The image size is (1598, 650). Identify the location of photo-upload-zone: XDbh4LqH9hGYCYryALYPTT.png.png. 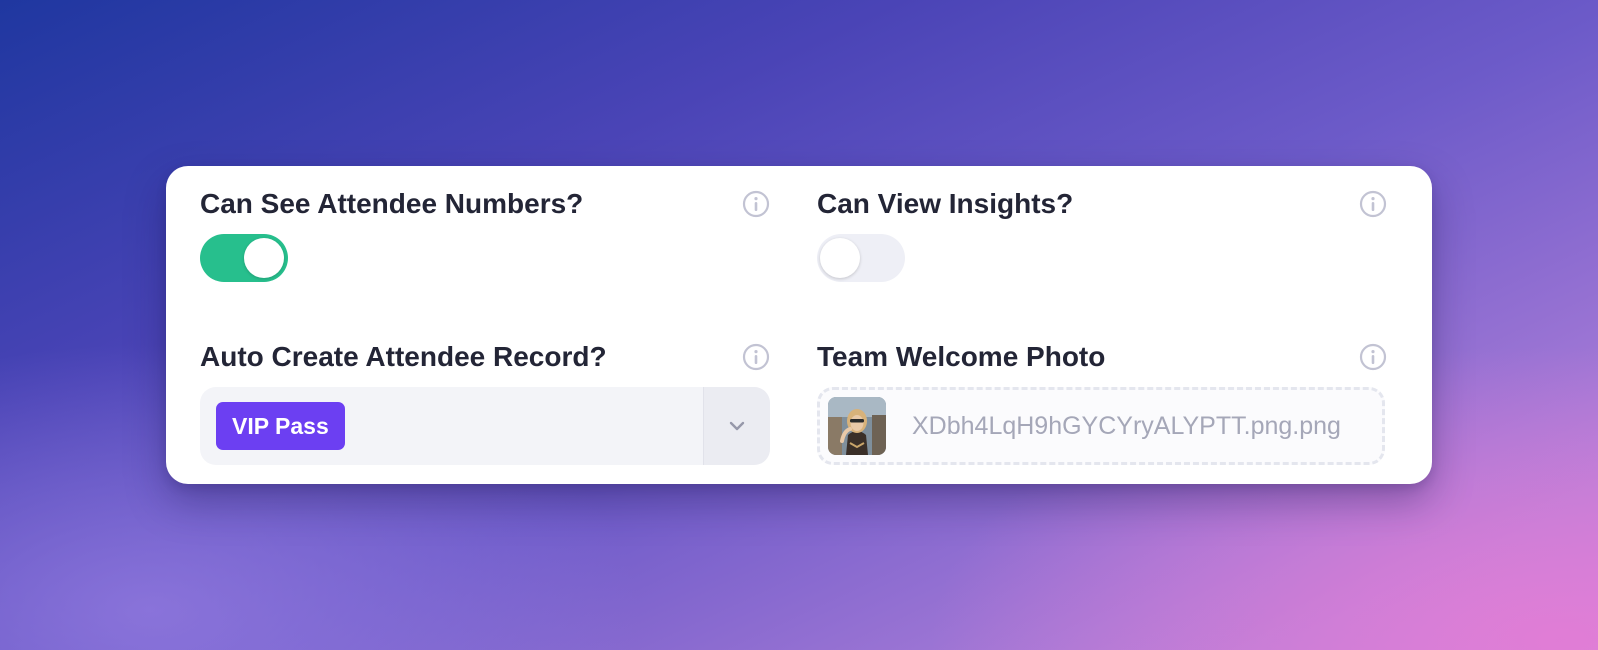
(1101, 426).